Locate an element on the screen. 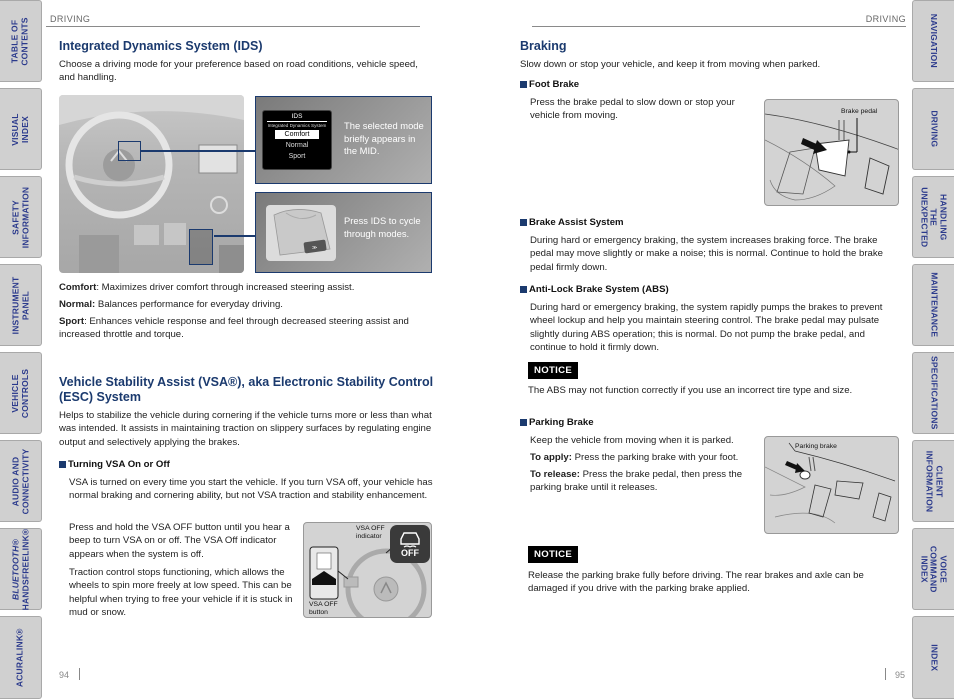 Image resolution: width=954 pixels, height=699 pixels. tab-handling-the-unexpected: HANDLING THE UNEXPECTED is located at coordinates (933, 217).